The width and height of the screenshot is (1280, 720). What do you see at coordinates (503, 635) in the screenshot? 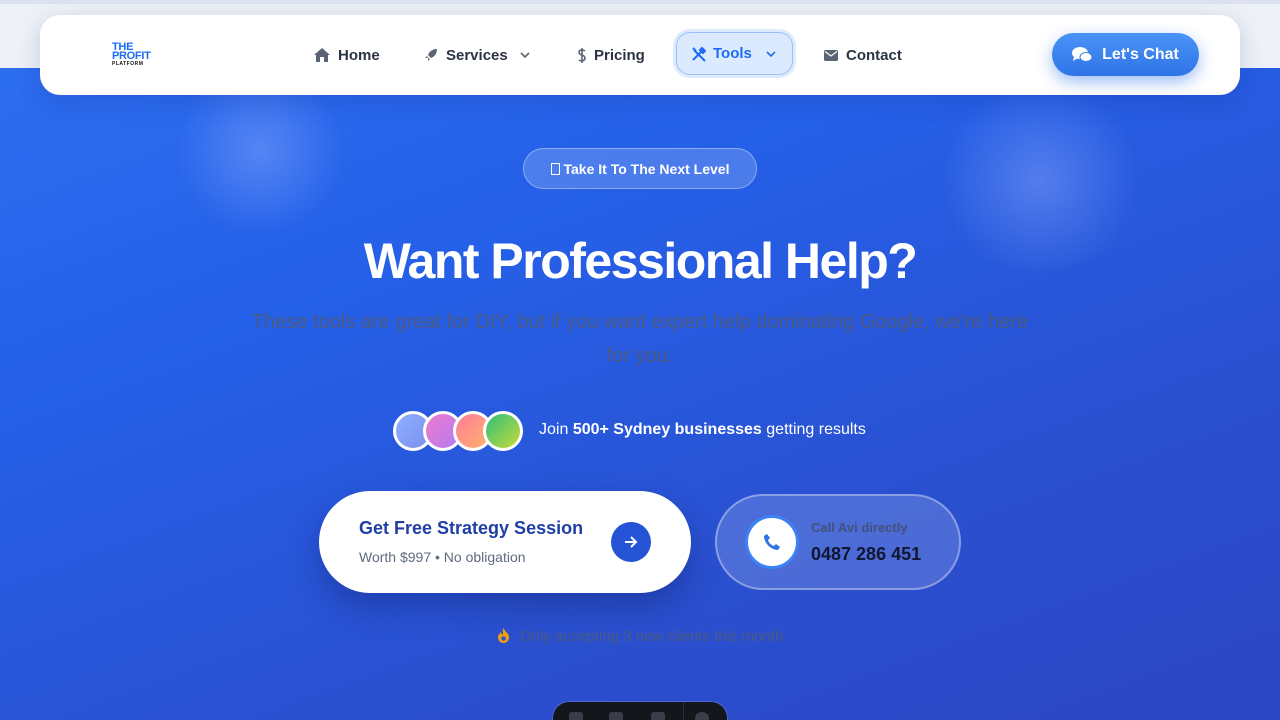
I see `fire-icon` at bounding box center [503, 635].